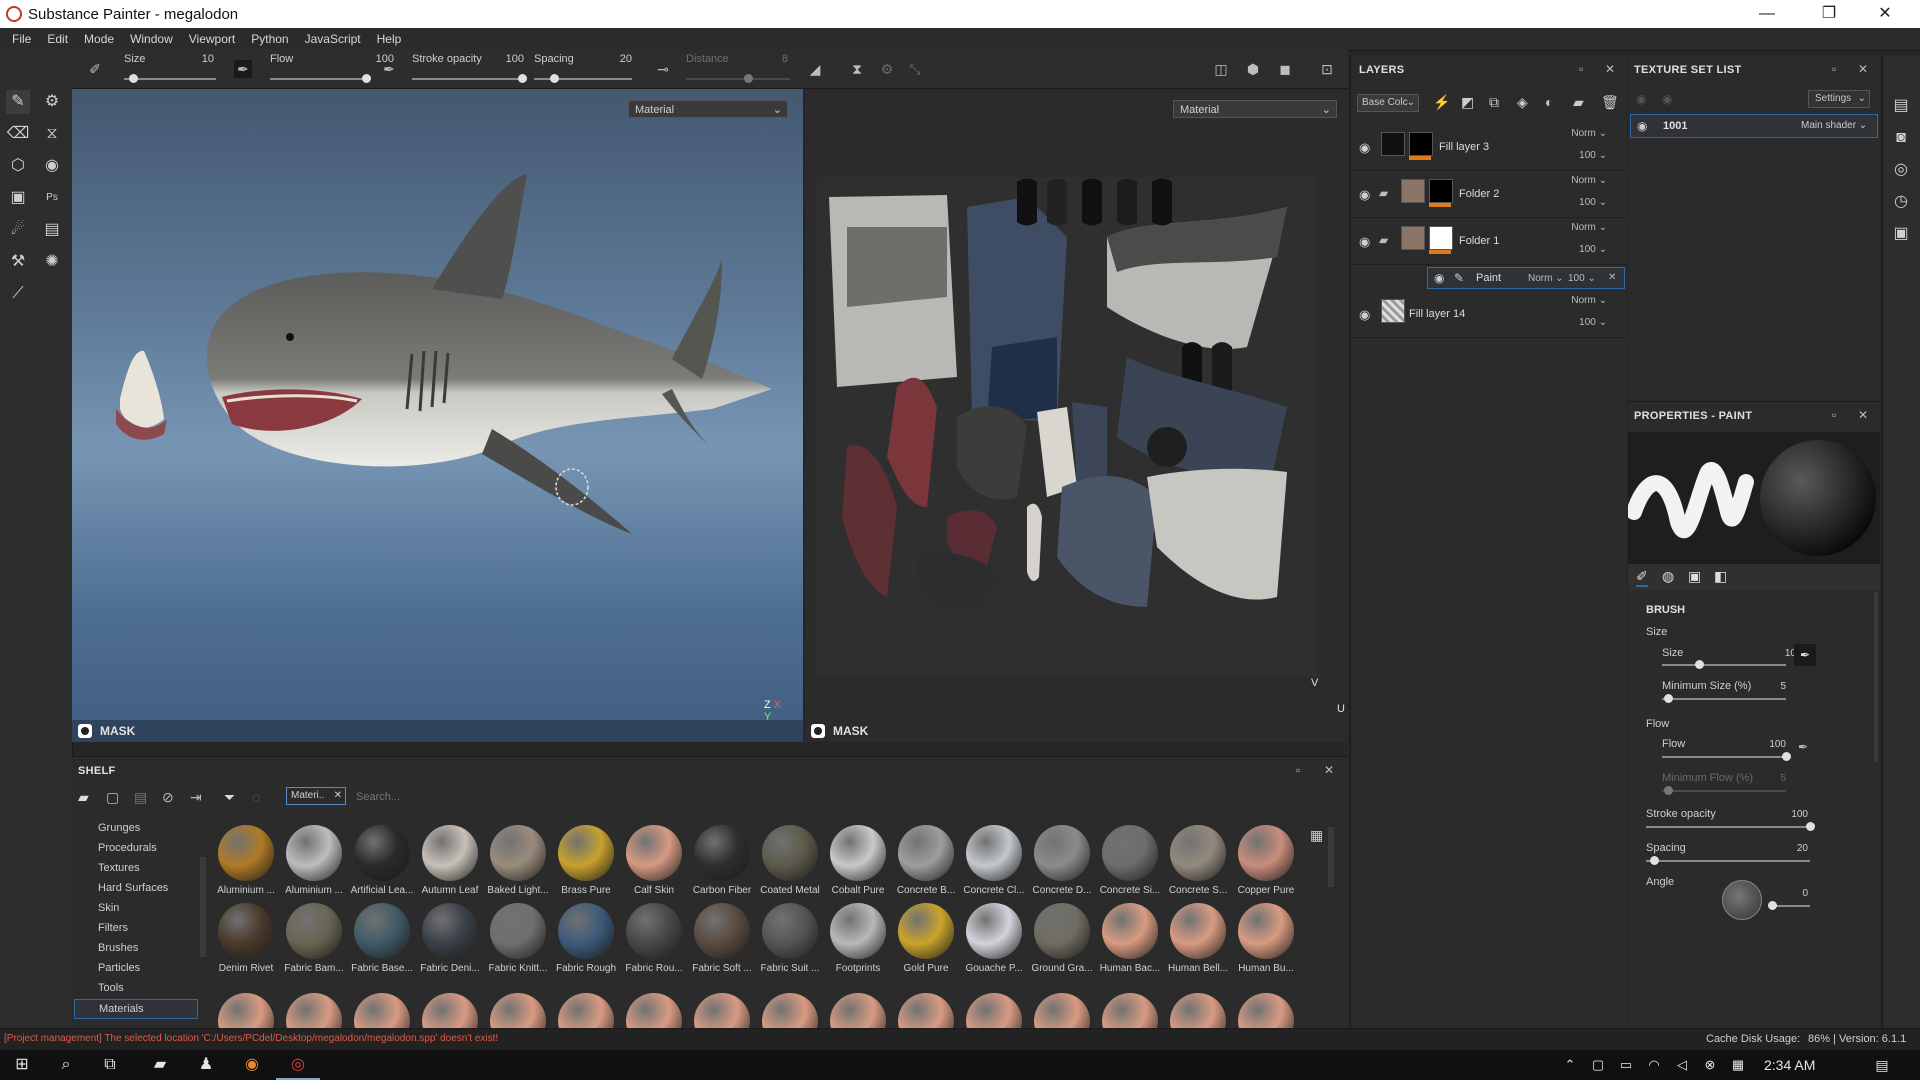  Describe the element at coordinates (99, 39) in the screenshot. I see `menu-mode: Mode` at that location.